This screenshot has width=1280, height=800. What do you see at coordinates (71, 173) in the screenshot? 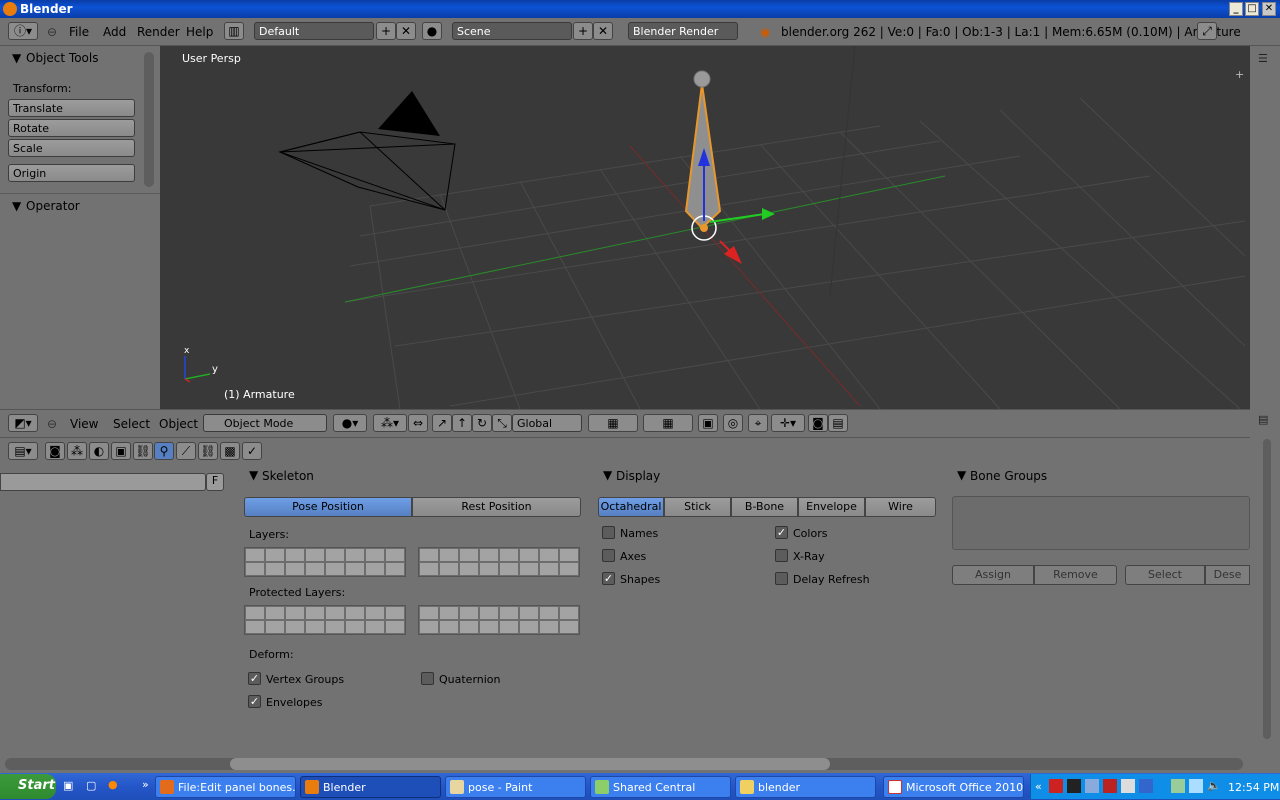
I see `origin-button: Origin` at bounding box center [71, 173].